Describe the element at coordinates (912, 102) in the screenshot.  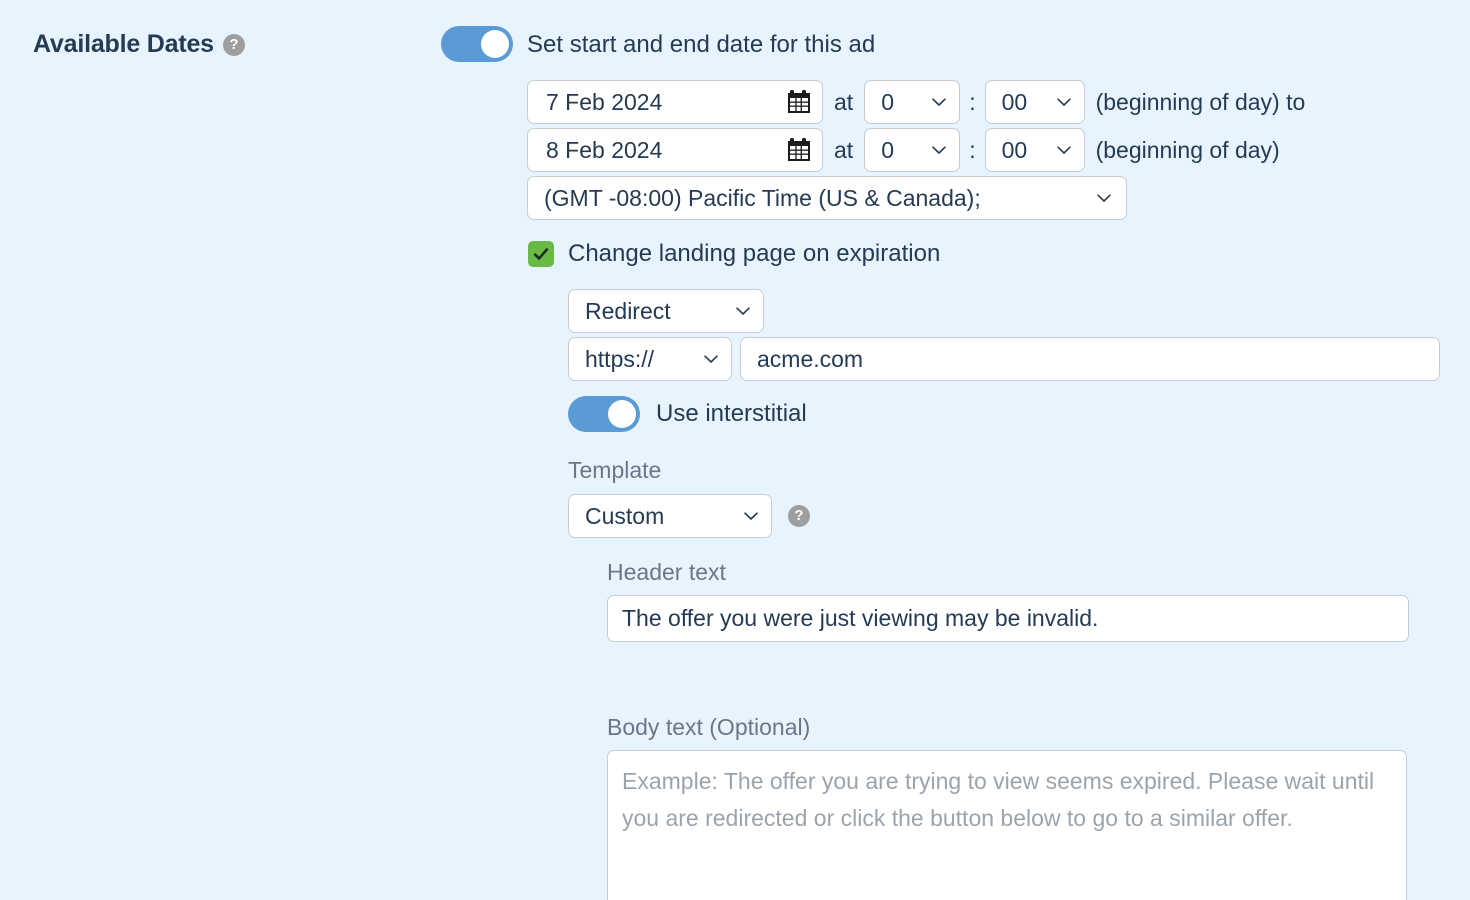
I see `start-hour-select: 0` at that location.